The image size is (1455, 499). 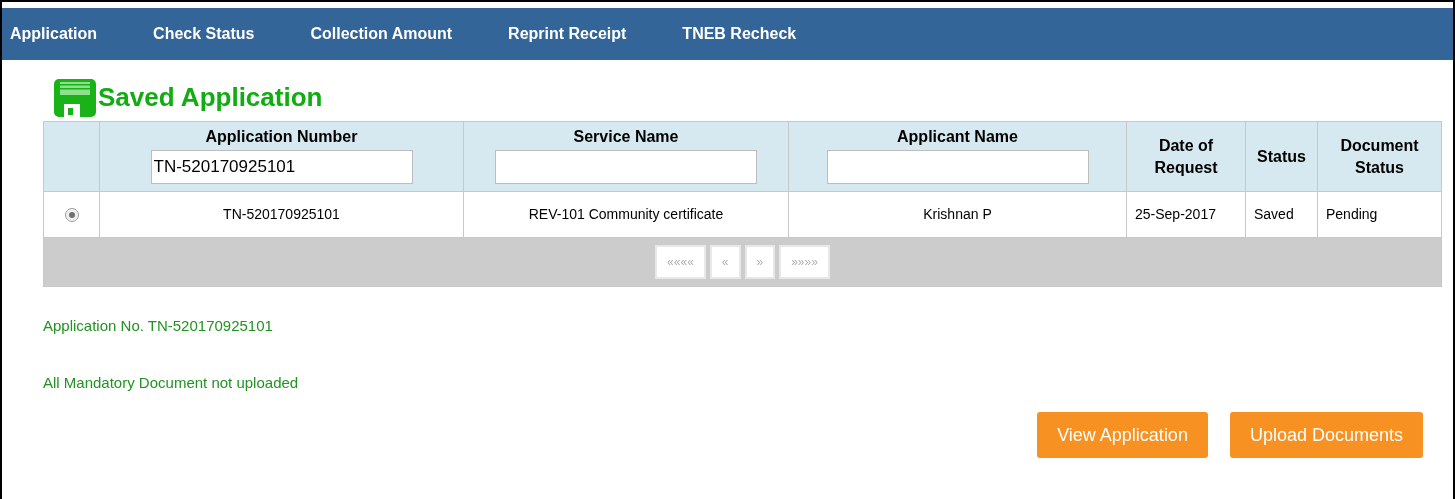 What do you see at coordinates (626, 136) in the screenshot?
I see `column-title: Service Name` at bounding box center [626, 136].